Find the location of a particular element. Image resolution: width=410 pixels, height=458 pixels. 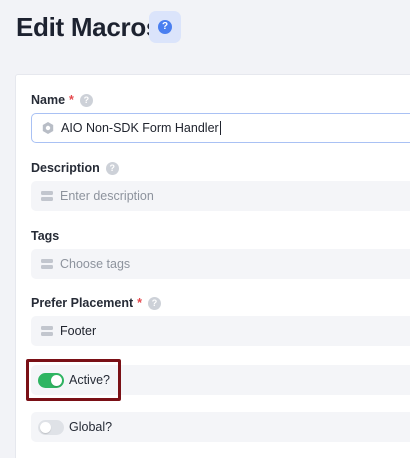

help-button: ? is located at coordinates (165, 27).